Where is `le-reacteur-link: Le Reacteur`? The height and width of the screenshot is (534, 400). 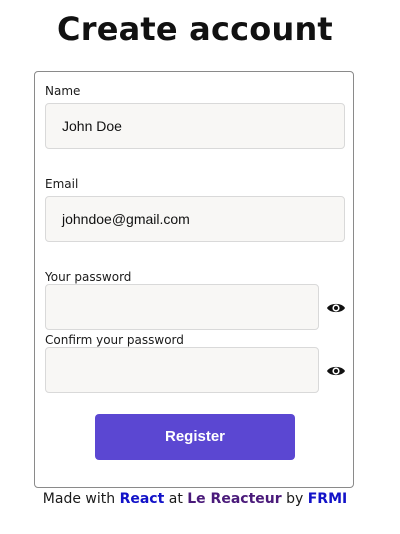
le-reacteur-link: Le Reacteur is located at coordinates (234, 499).